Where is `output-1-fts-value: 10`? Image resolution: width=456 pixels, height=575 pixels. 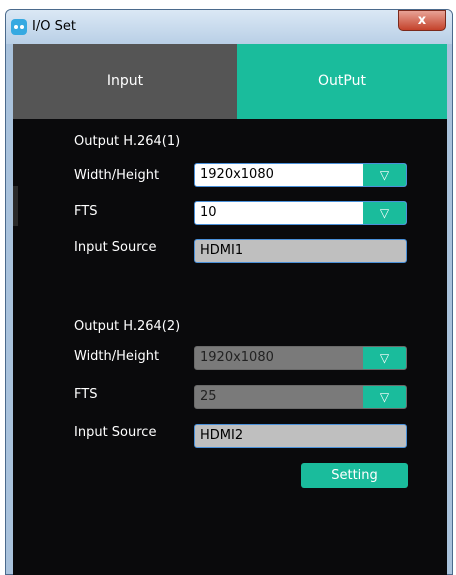
output-1-fts-value: 10 is located at coordinates (208, 212).